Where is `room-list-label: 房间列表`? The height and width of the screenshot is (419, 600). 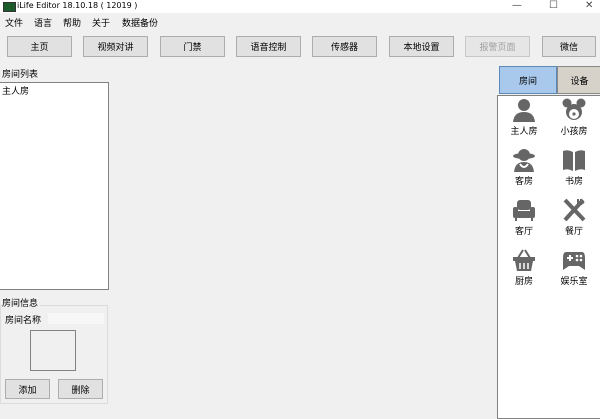
room-list-label: 房间列表 is located at coordinates (20, 75).